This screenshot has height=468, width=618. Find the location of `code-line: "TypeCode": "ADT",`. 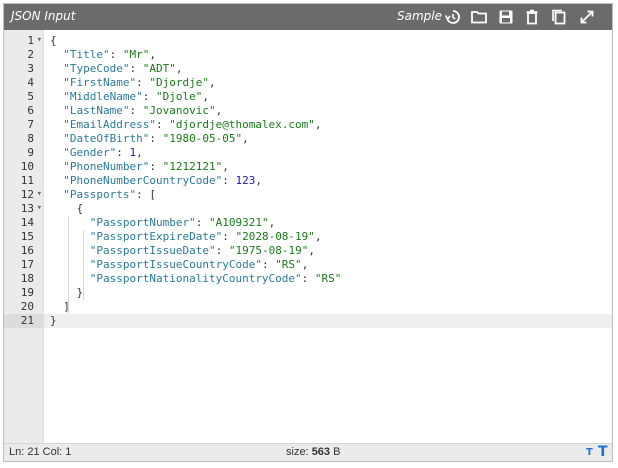

code-line: "TypeCode": "ADT", is located at coordinates (328, 69).